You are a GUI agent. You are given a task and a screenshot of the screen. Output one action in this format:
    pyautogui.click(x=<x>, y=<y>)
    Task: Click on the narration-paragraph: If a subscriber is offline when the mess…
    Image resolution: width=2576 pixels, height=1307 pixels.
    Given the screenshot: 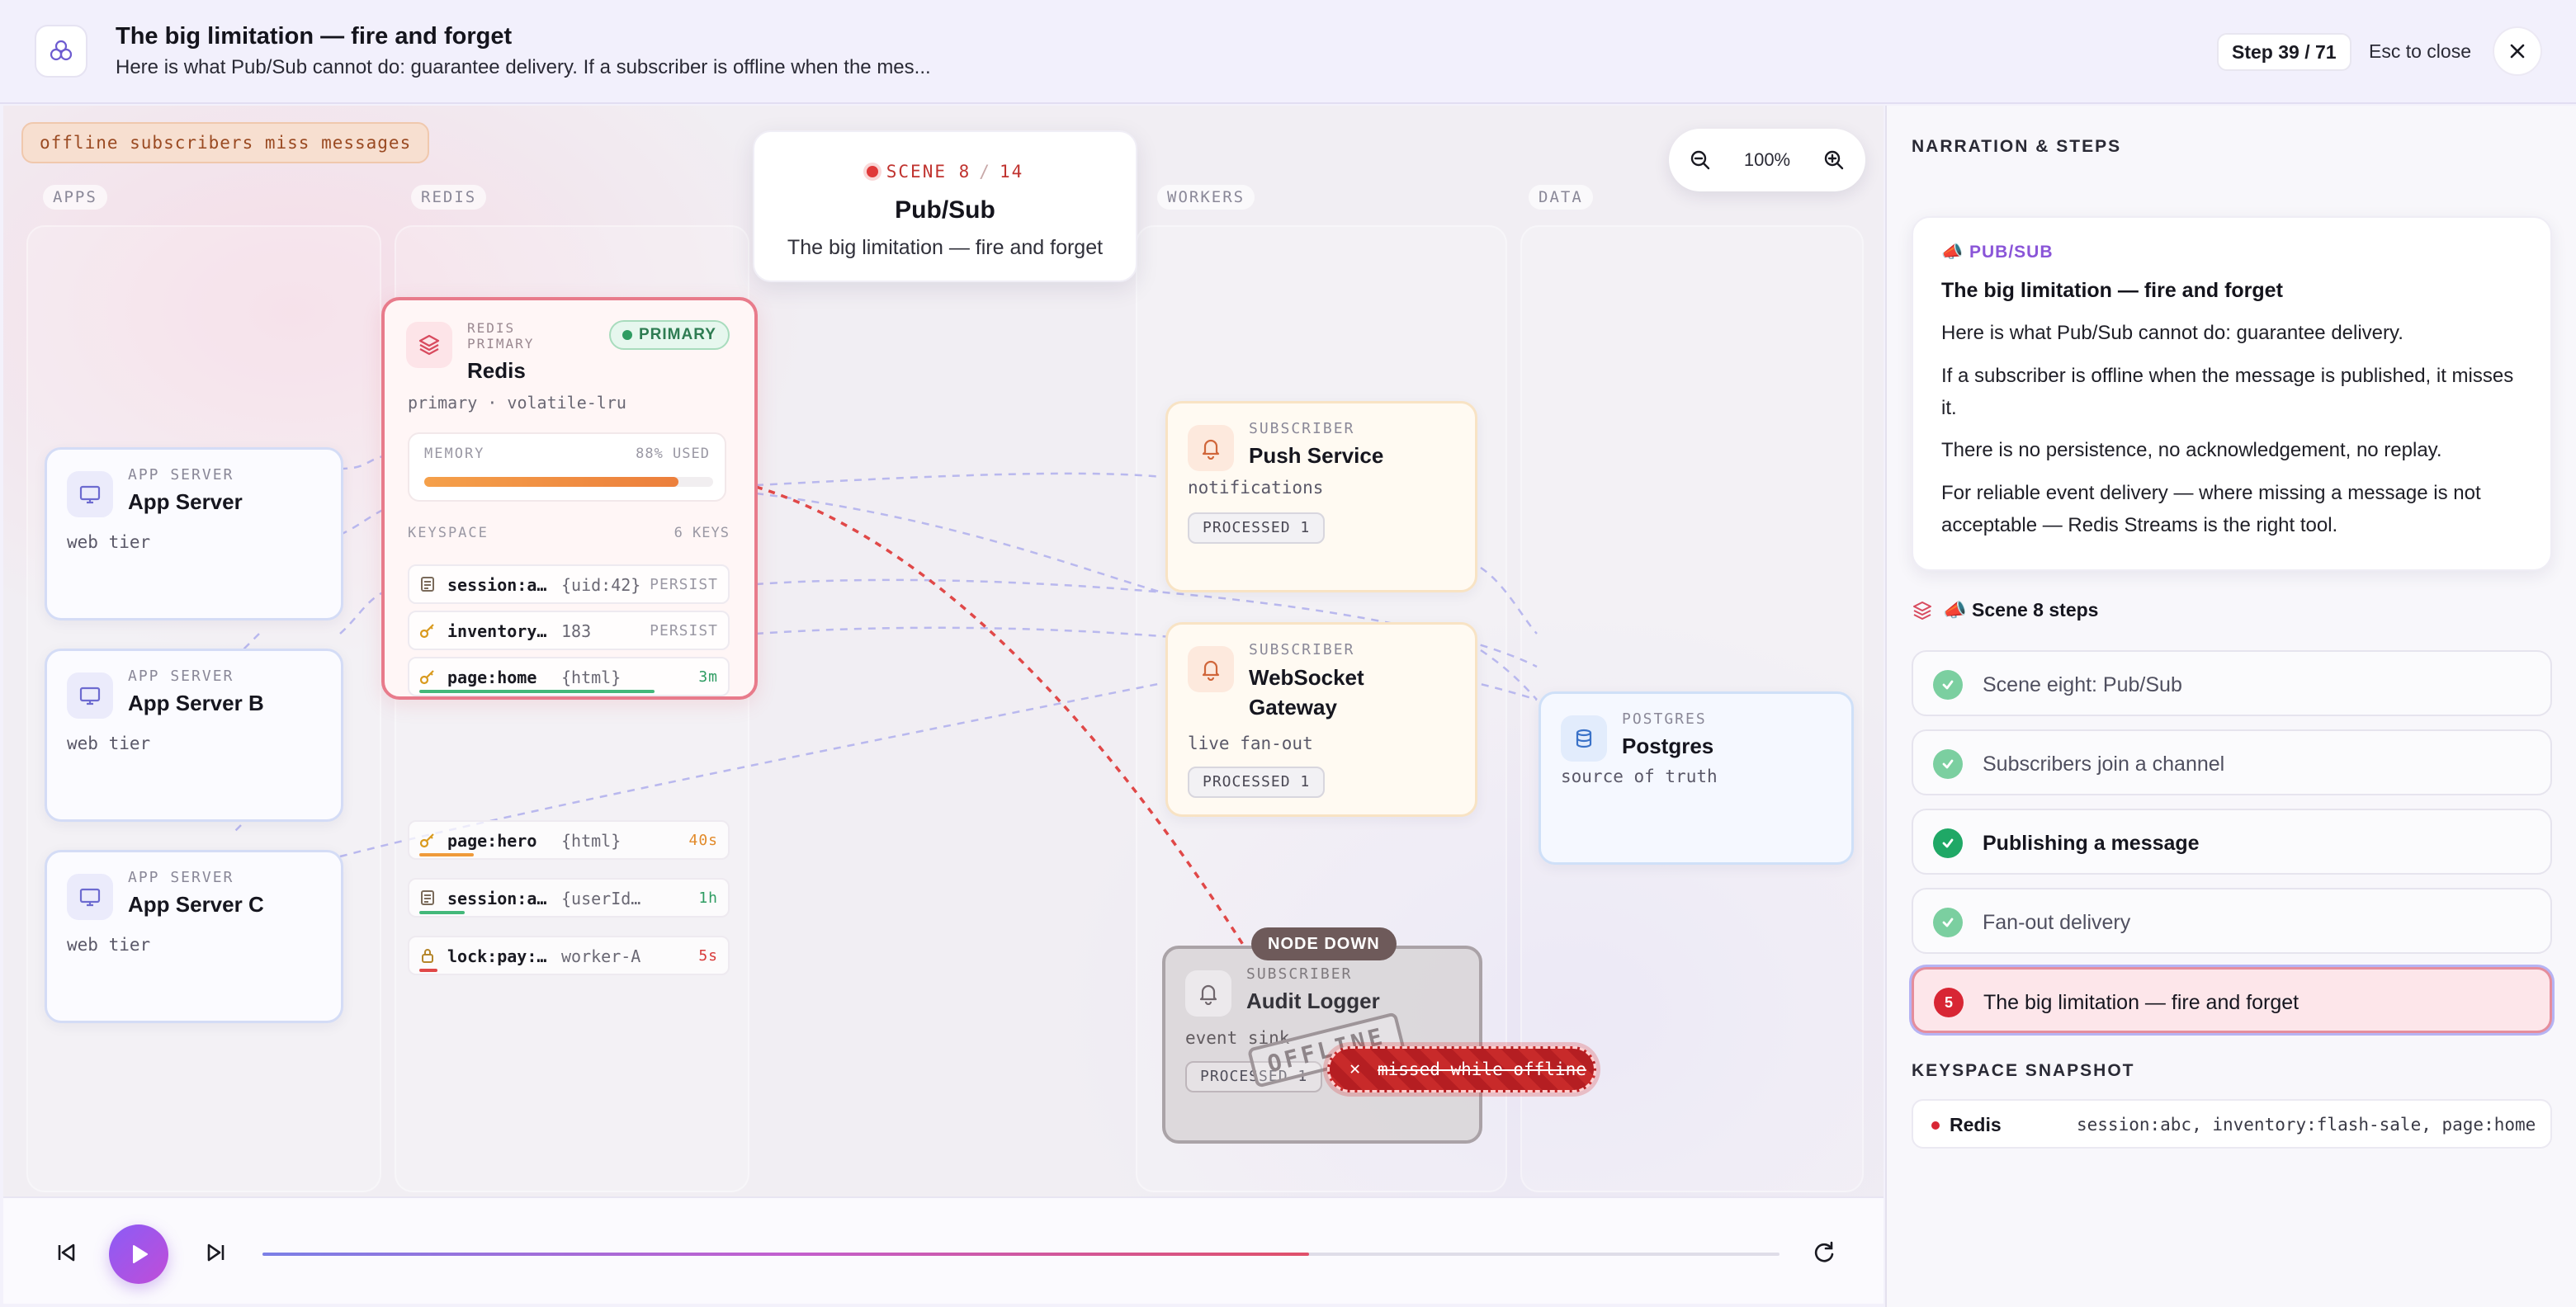 What is the action you would take?
    pyautogui.click(x=2227, y=392)
    